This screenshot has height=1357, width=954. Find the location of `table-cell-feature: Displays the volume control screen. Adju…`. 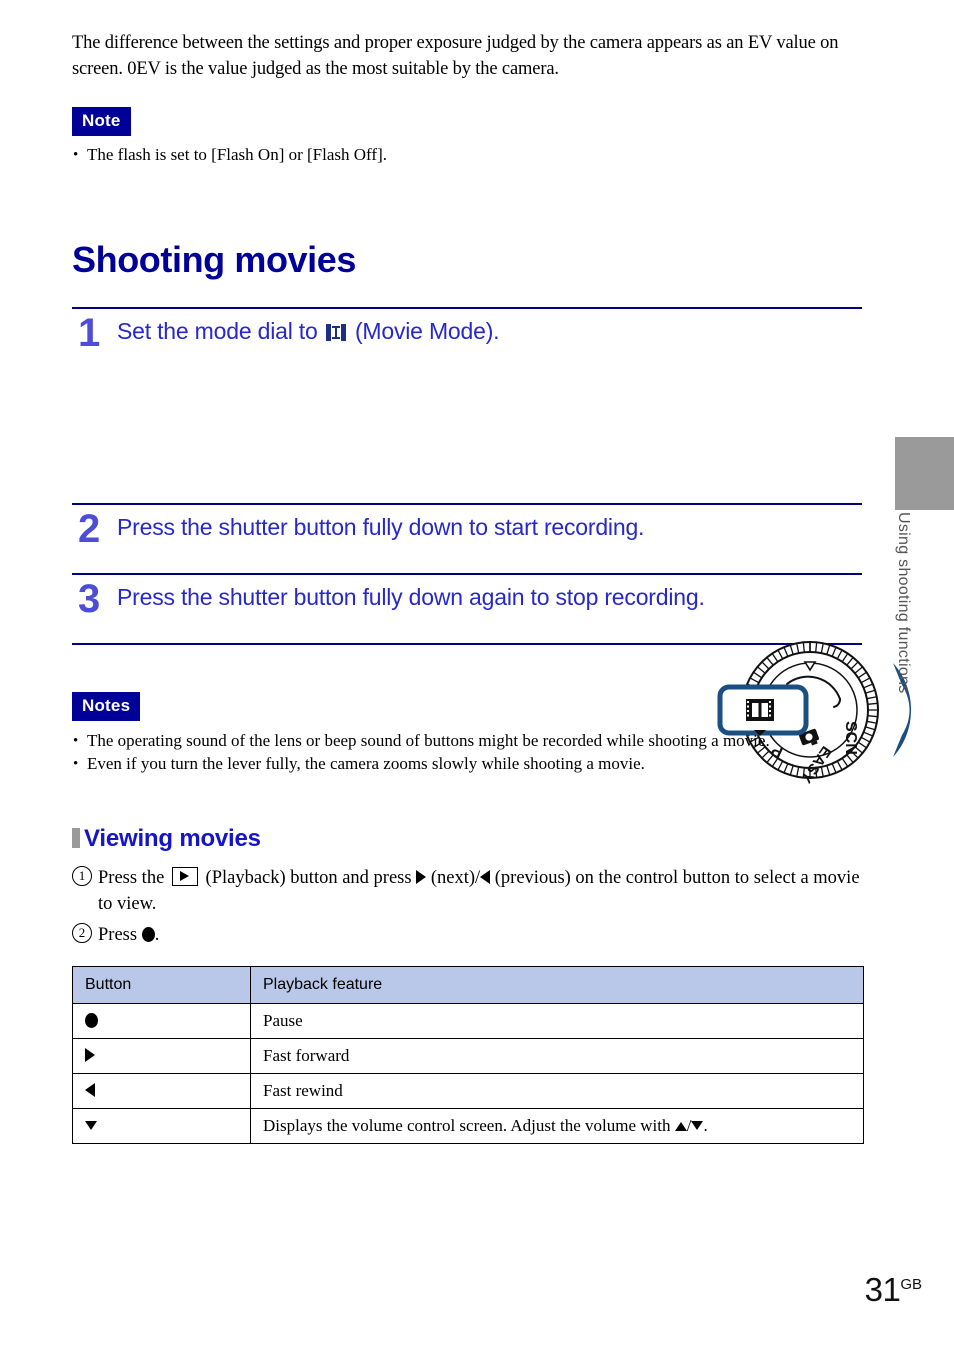

table-cell-feature: Displays the volume control screen. Adju… is located at coordinates (557, 1126).